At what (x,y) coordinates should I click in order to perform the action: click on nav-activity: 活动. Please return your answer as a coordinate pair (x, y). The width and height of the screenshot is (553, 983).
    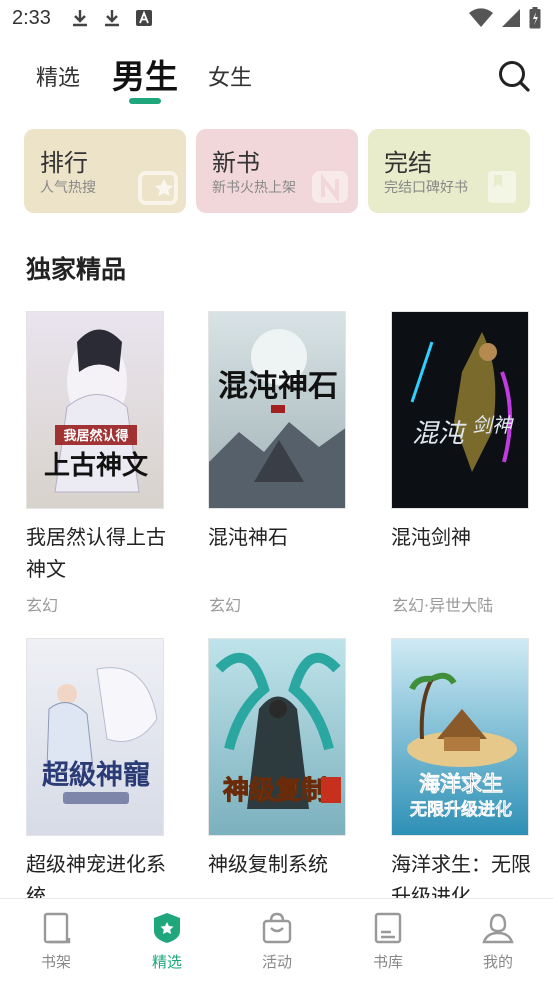
    Looking at the image, I should click on (277, 941).